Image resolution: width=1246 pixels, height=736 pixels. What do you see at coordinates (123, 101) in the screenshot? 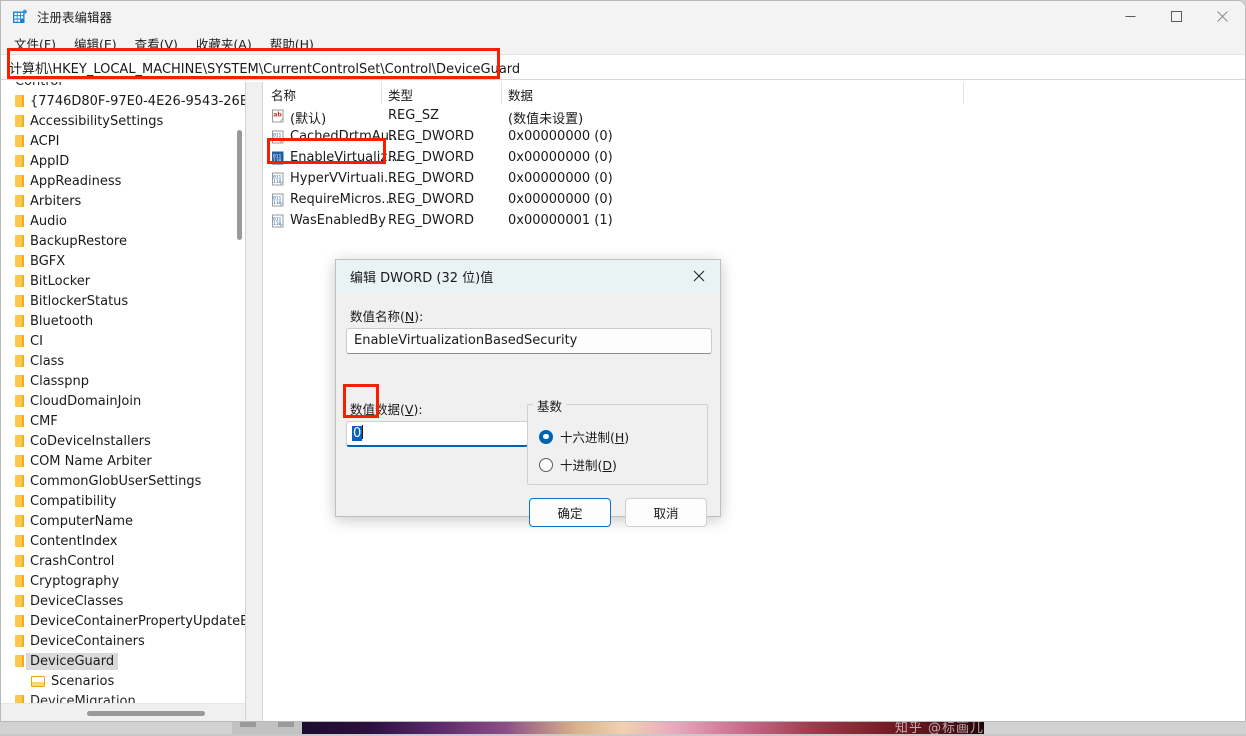
I see `tree-item: {7746D80F-97E0-4E26-9543-26B41FC2` at bounding box center [123, 101].